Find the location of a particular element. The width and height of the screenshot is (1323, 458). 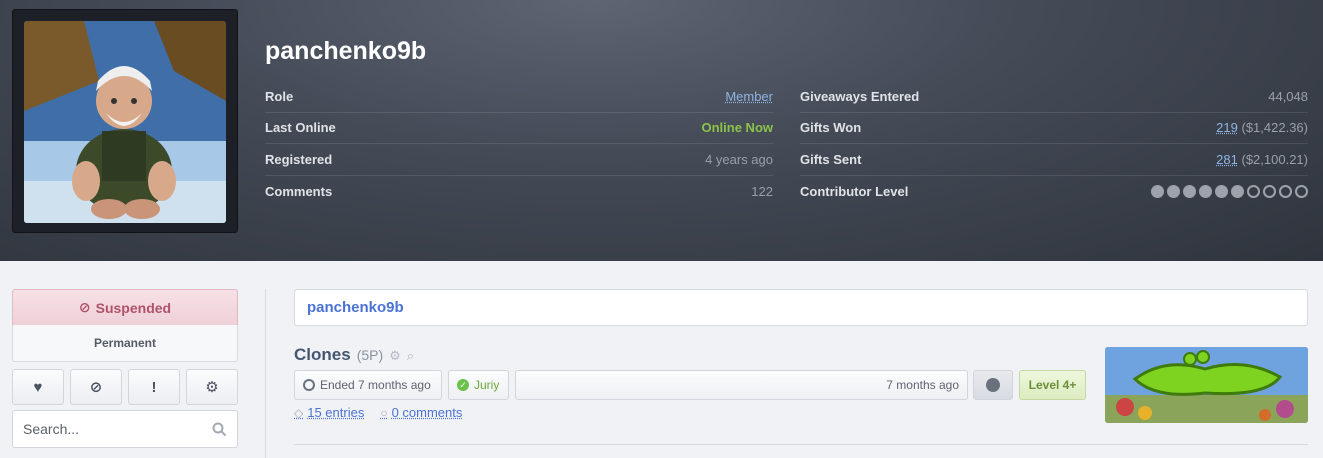

stat-label: Comments is located at coordinates (299, 191).